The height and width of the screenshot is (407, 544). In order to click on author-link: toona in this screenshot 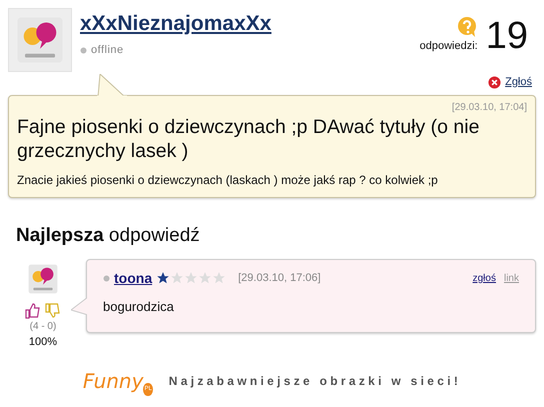, I will do `click(133, 278)`.